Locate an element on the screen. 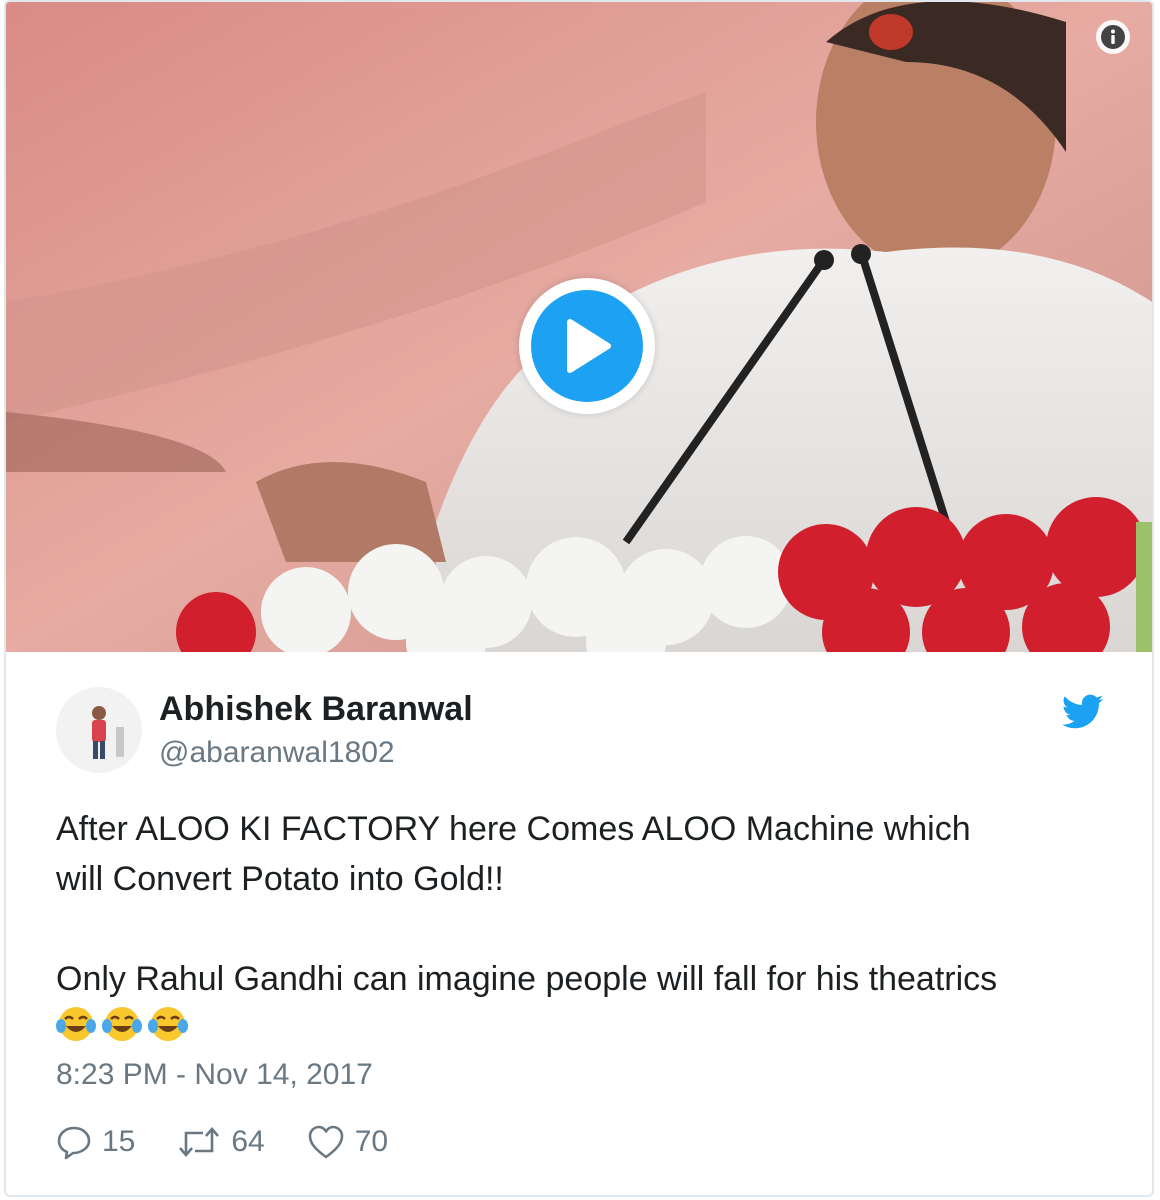 This screenshot has height=1200, width=1160. play-icon is located at coordinates (589, 346).